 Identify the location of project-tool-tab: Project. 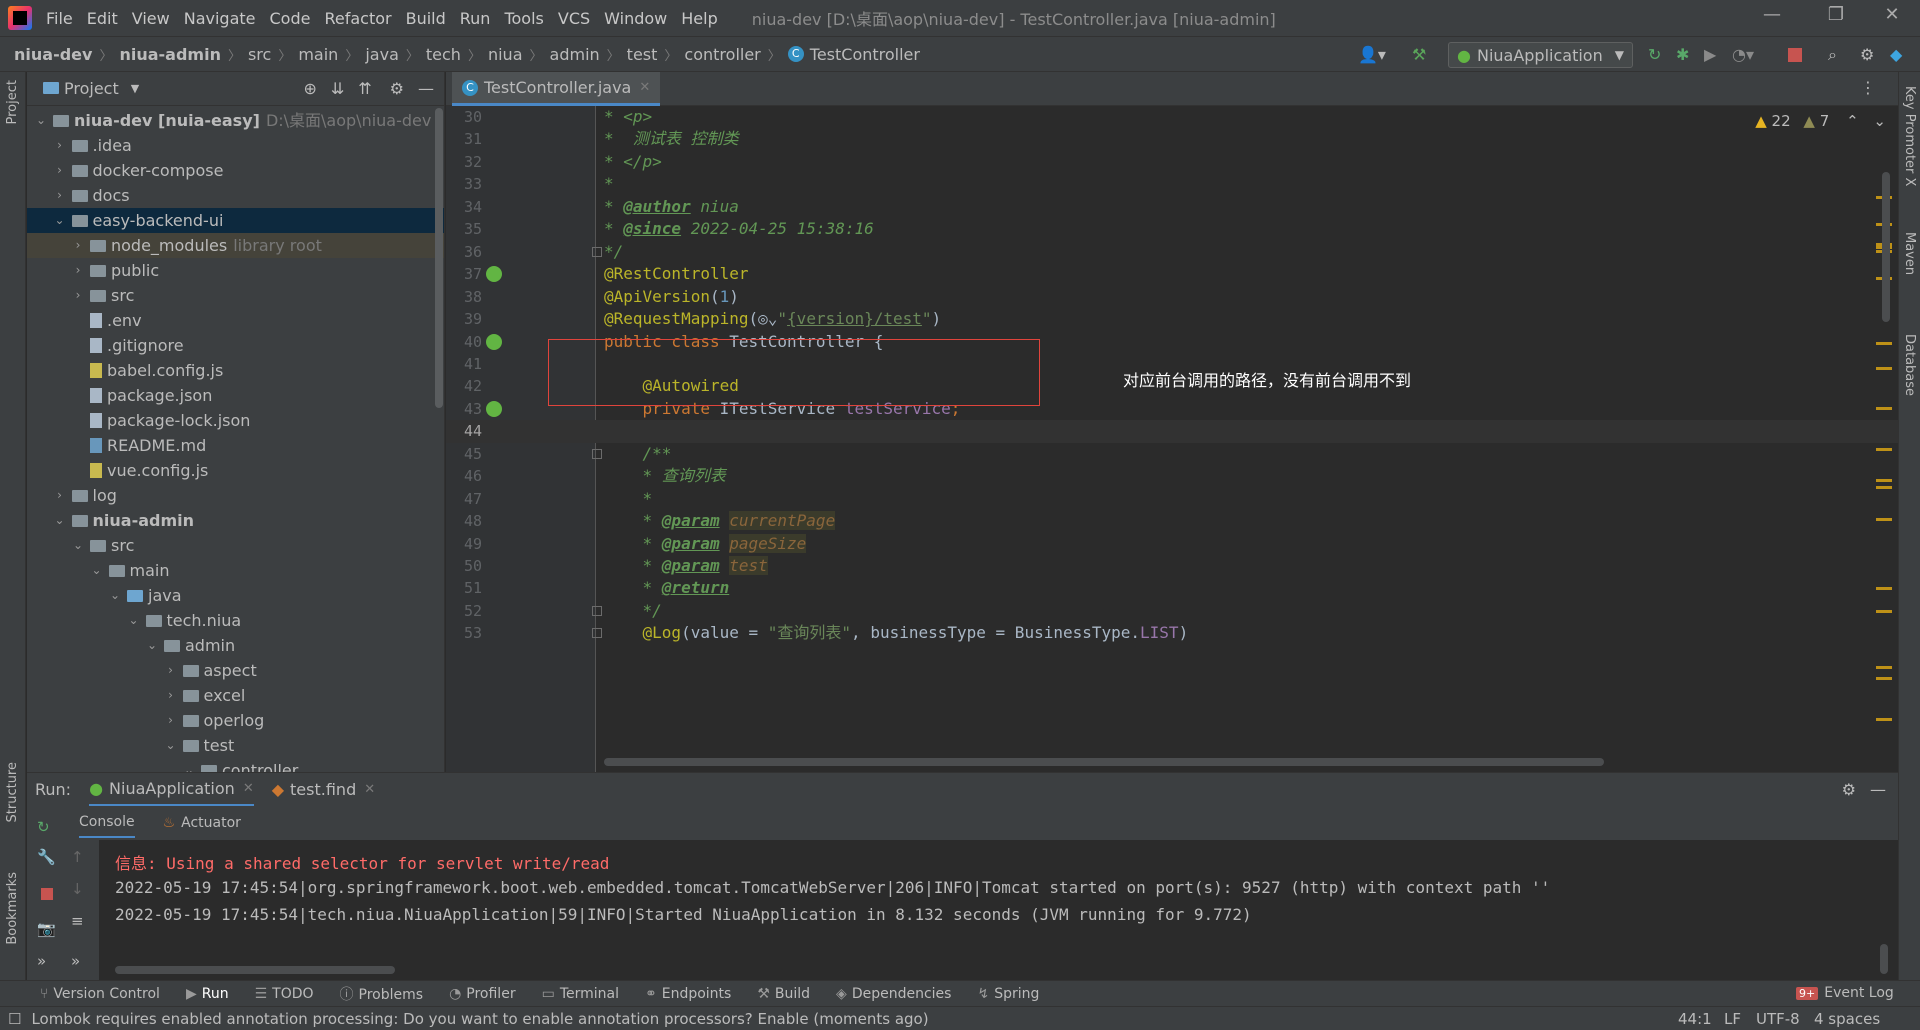
(12, 102).